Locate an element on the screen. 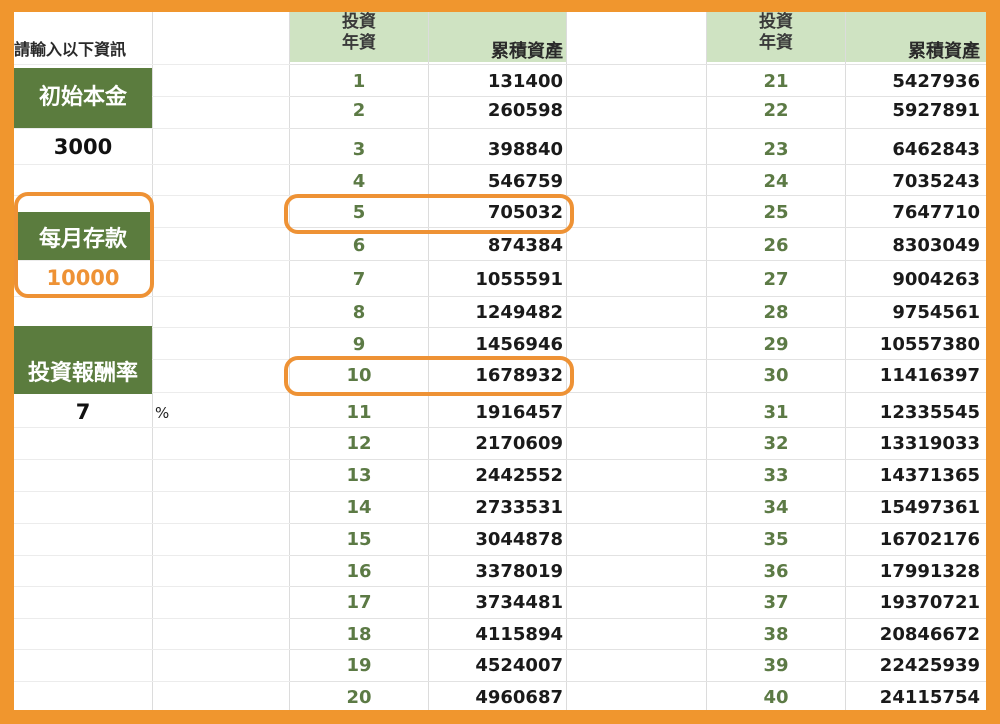 Image resolution: width=1000 pixels, height=724 pixels. year-cell: 33 is located at coordinates (776, 475).